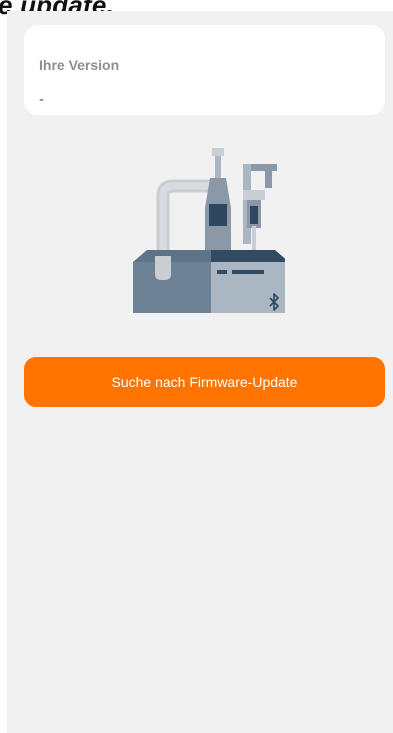 This screenshot has height=733, width=393. What do you see at coordinates (204, 382) in the screenshot?
I see `search-firmware-update-button: Suche nach Firmware-Update` at bounding box center [204, 382].